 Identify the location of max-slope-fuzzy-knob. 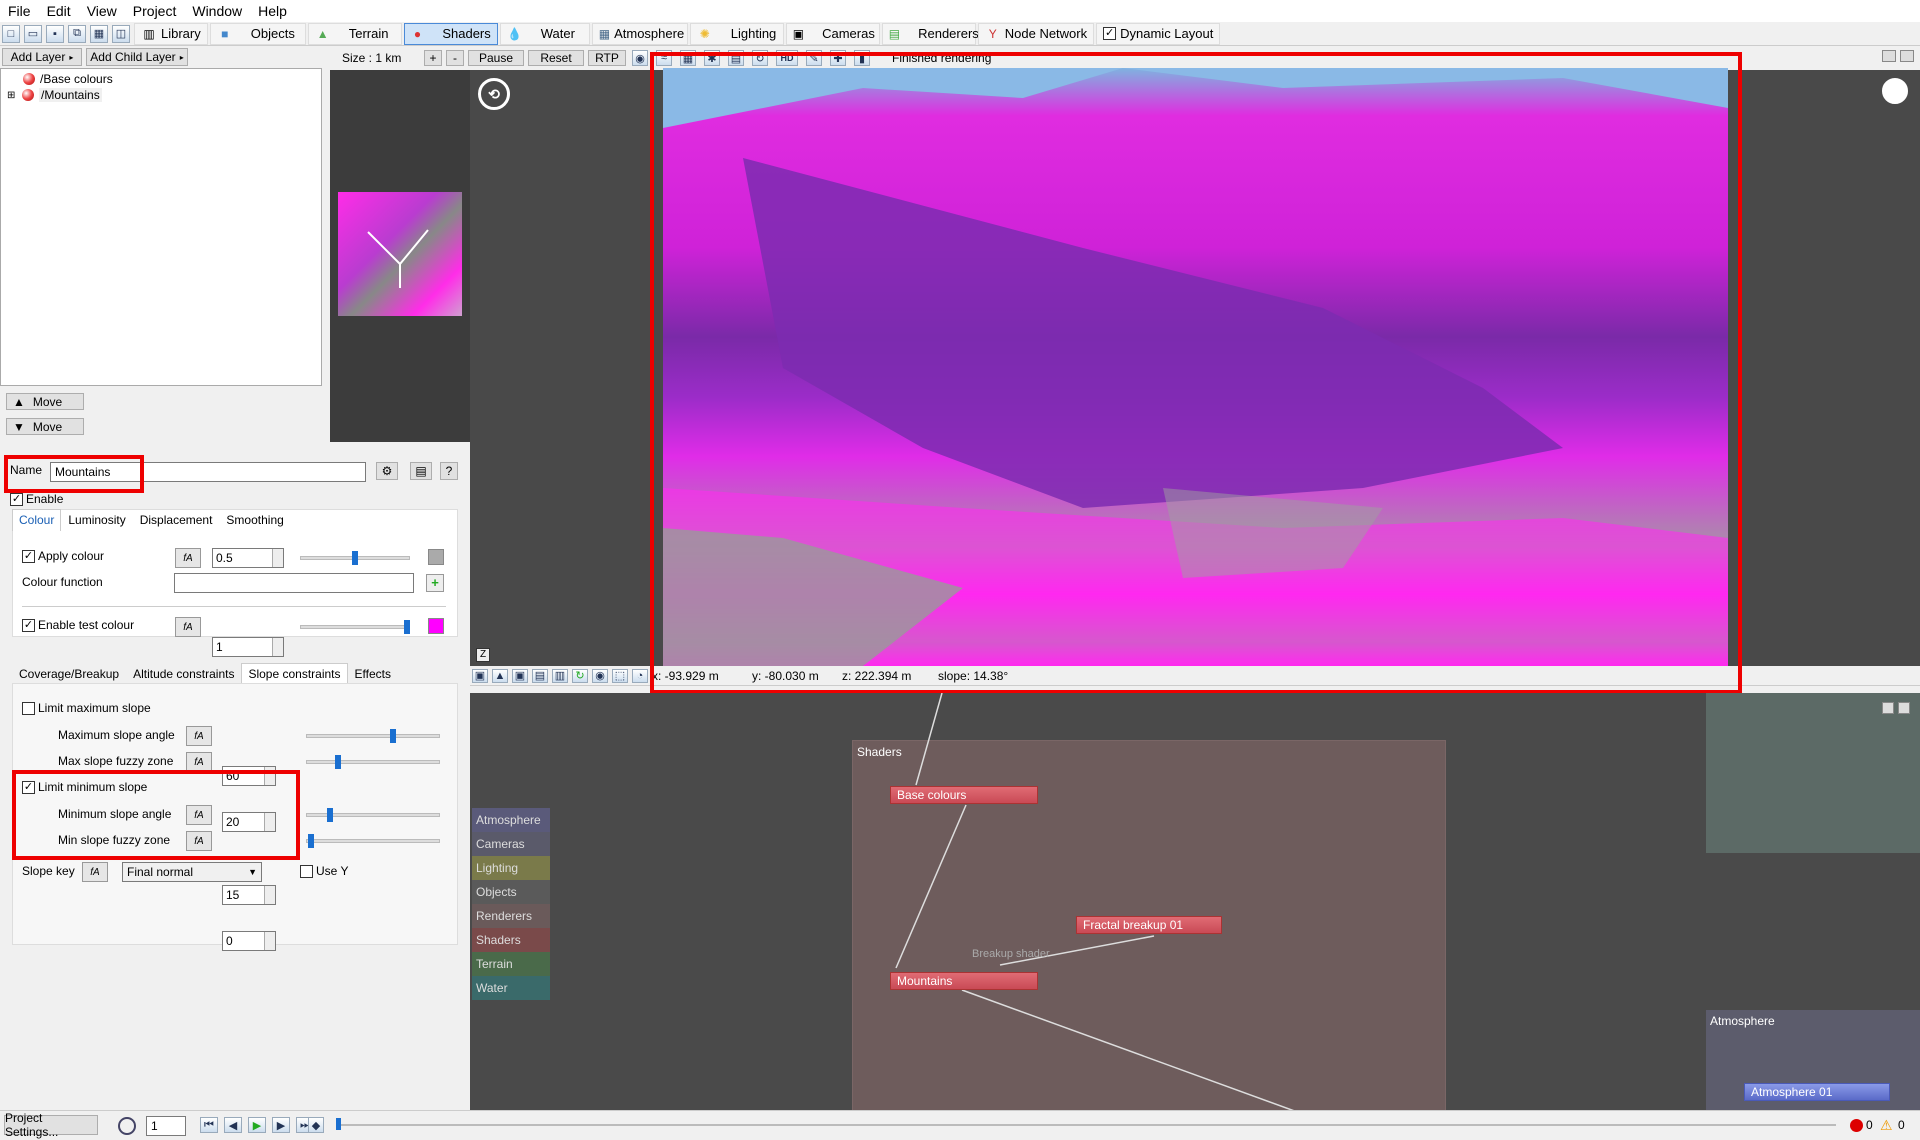
(338, 762).